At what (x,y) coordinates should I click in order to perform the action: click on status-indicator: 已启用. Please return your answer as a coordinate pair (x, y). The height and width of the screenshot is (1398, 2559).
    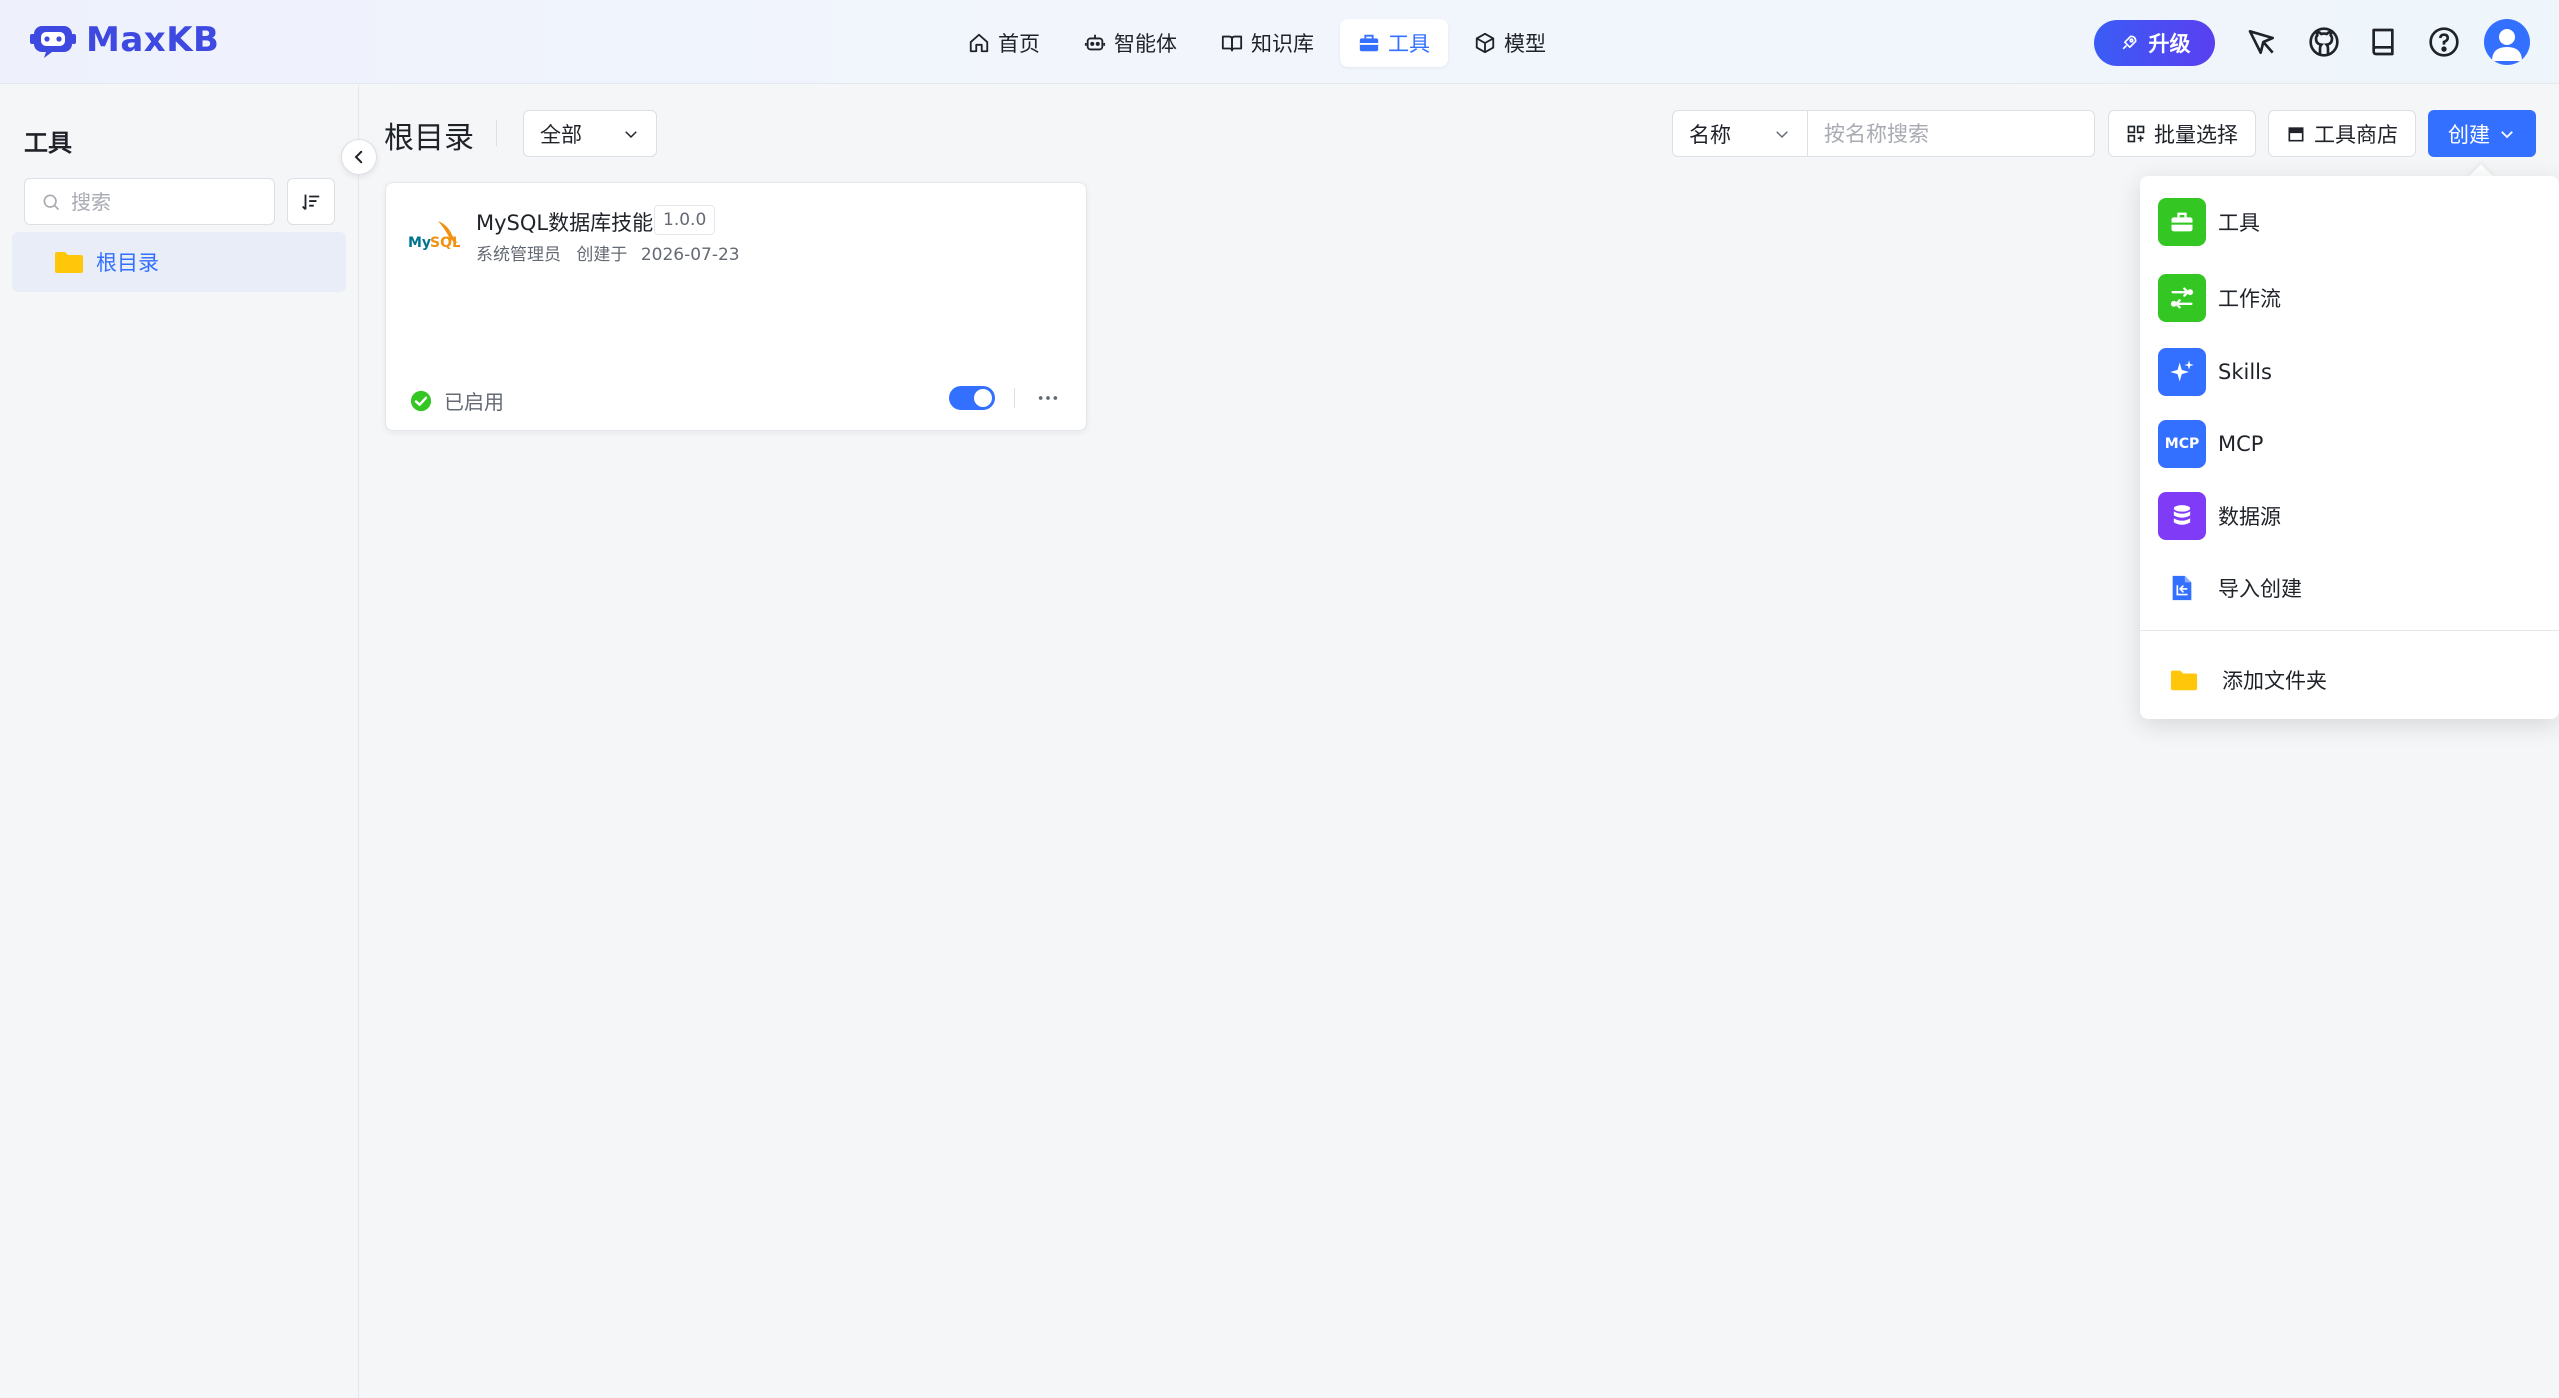
    Looking at the image, I should click on (457, 400).